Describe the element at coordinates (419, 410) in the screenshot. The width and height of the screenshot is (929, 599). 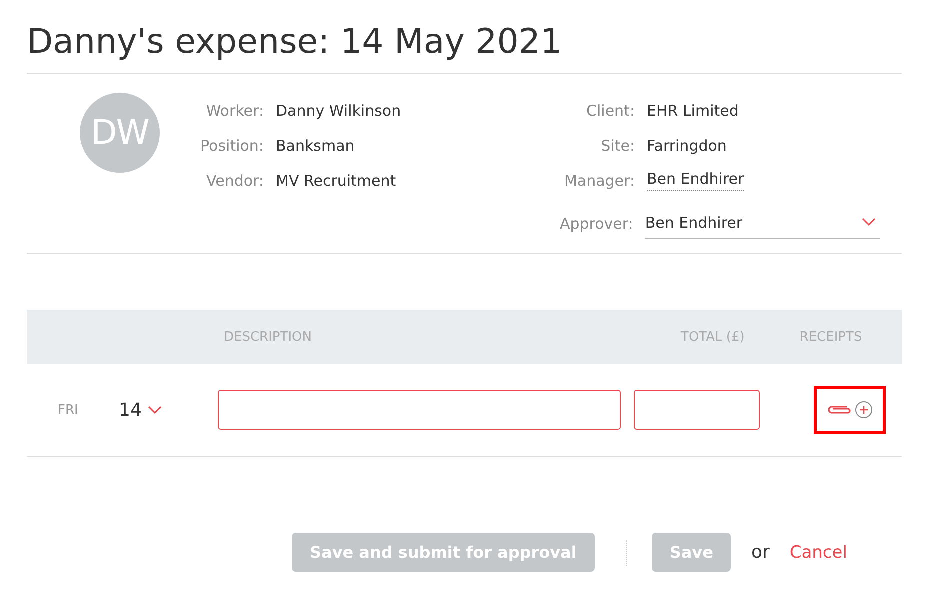
I see `description-field` at that location.